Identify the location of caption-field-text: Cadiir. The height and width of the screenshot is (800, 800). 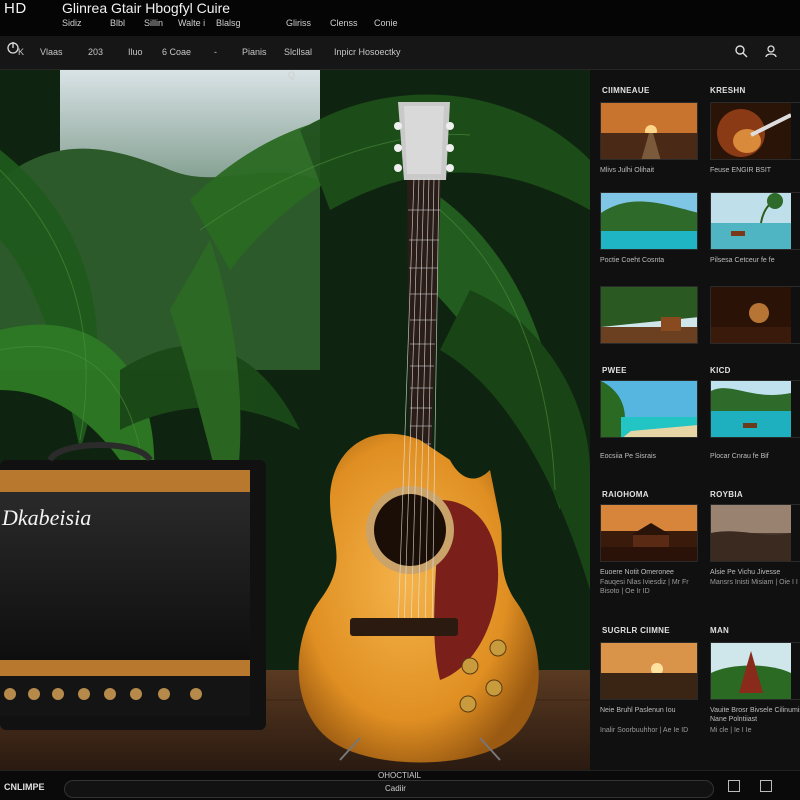
(395, 788).